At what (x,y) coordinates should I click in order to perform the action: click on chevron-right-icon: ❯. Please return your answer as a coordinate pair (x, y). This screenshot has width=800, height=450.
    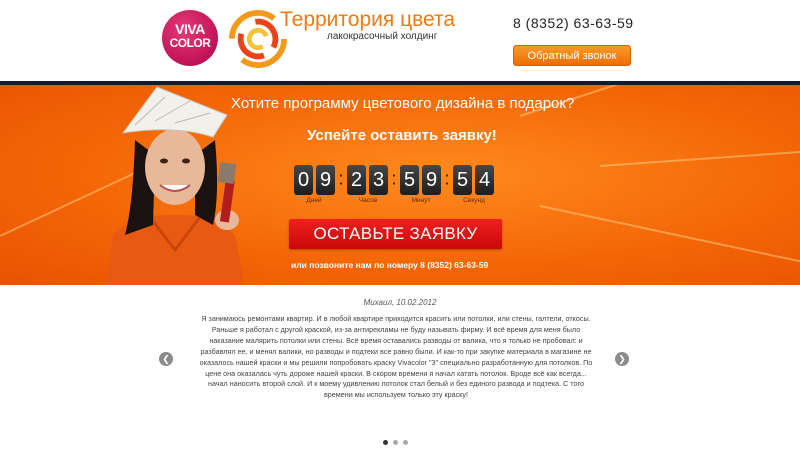
    Looking at the image, I should click on (622, 359).